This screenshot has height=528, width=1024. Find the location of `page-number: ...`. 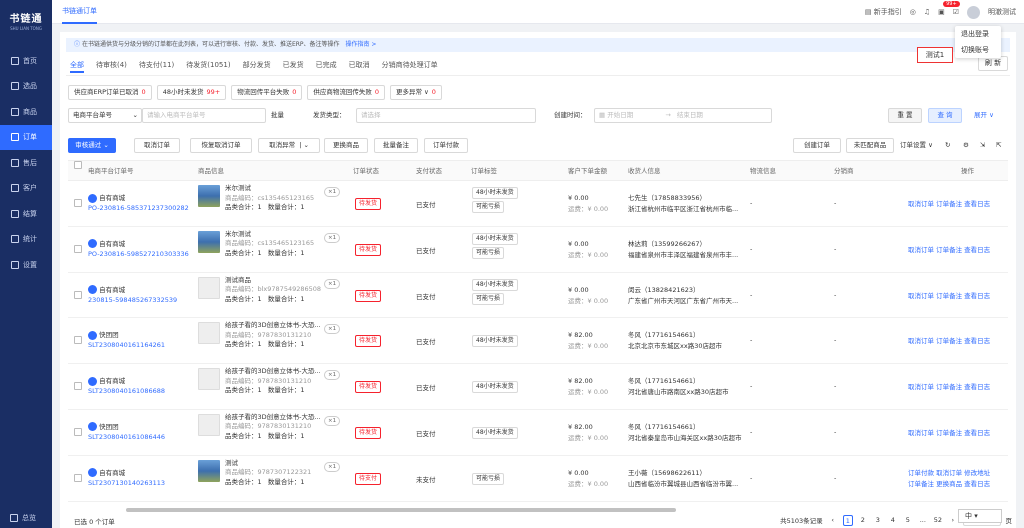

page-number: ... is located at coordinates (923, 520).